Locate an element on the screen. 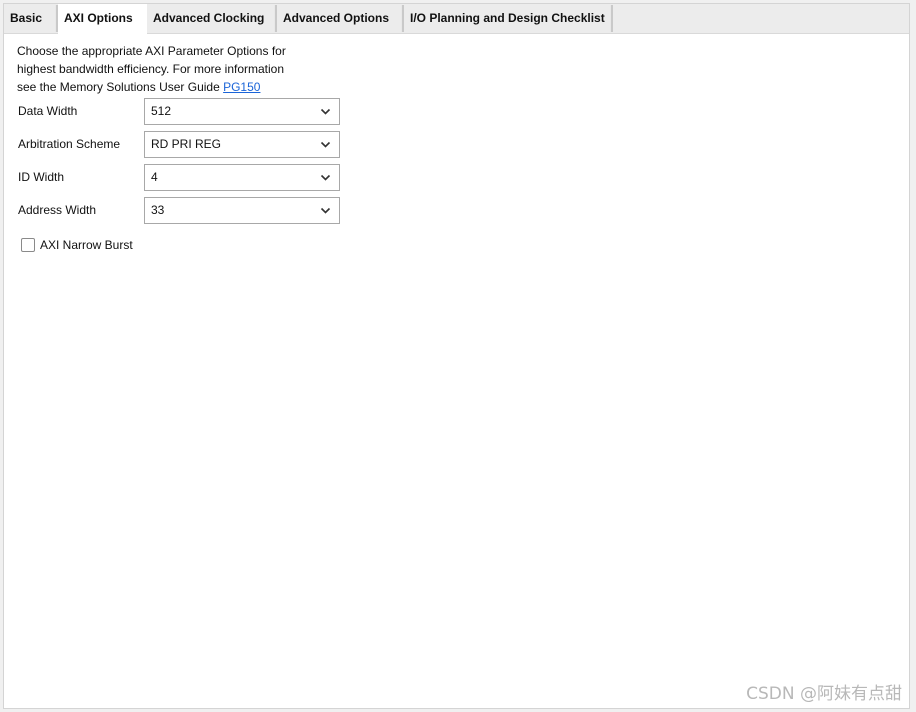 The width and height of the screenshot is (916, 712). arbitration-scheme-label: Arbitration Scheme is located at coordinates (69, 144).